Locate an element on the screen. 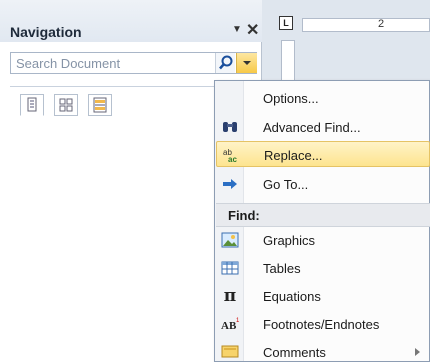  nav-close-icon: ✕ is located at coordinates (252, 30).